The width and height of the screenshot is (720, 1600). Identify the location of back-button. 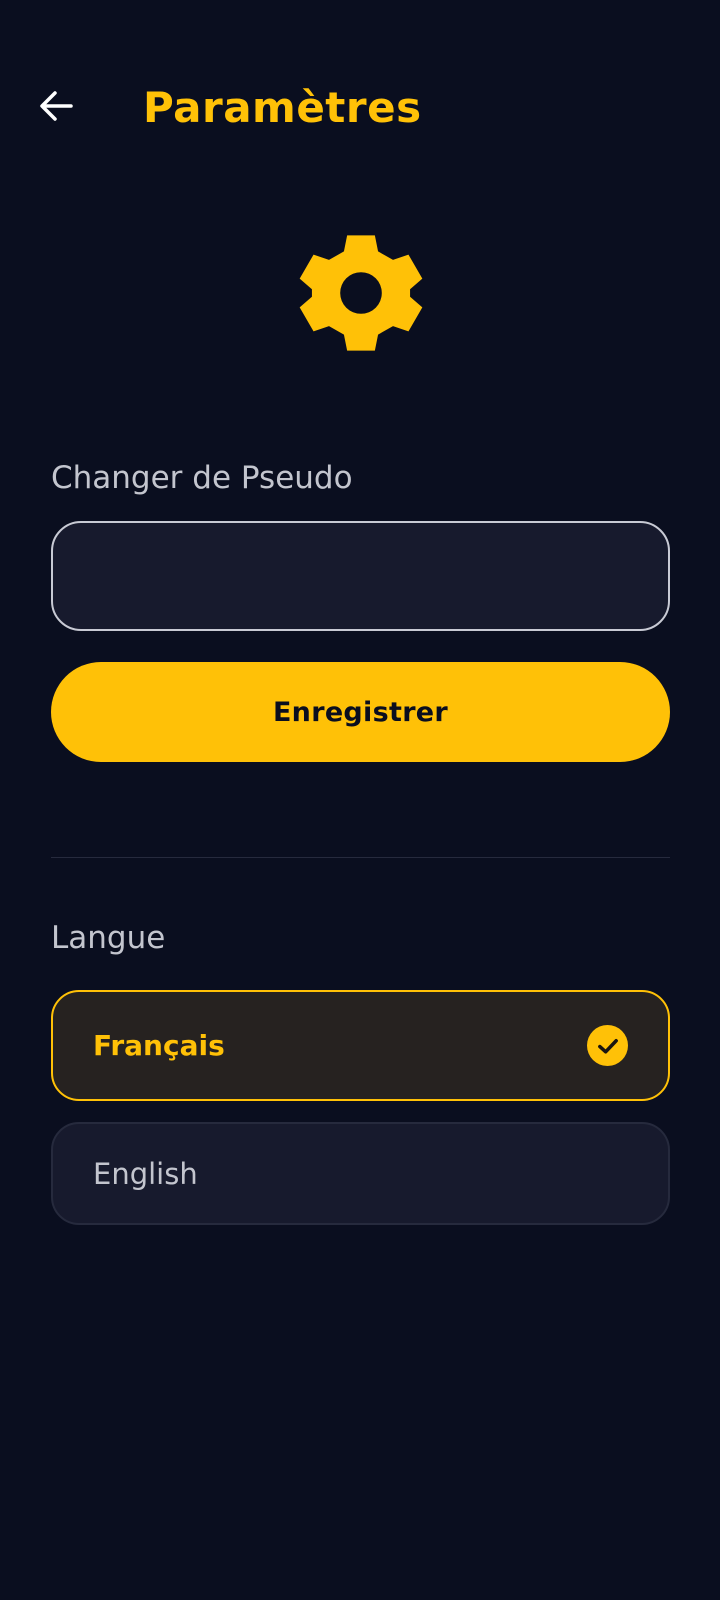
(56, 106).